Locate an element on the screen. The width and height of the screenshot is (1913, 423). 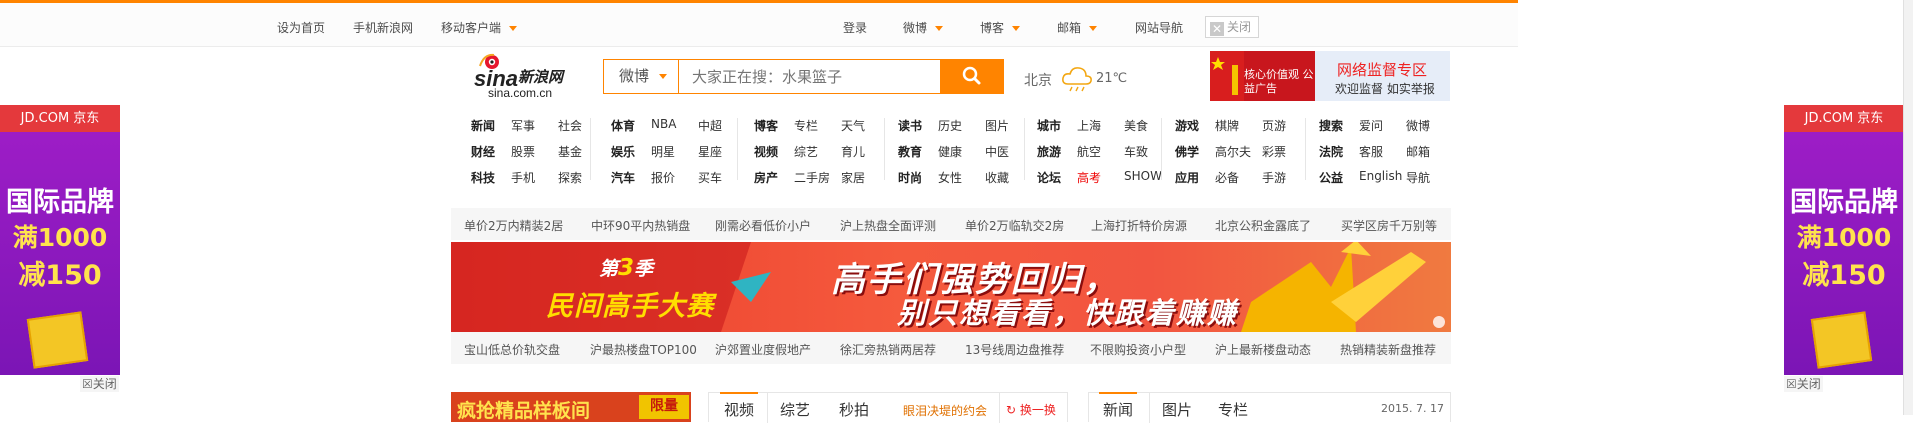
strip-link: 沪上热盘全面评测 is located at coordinates (888, 225).